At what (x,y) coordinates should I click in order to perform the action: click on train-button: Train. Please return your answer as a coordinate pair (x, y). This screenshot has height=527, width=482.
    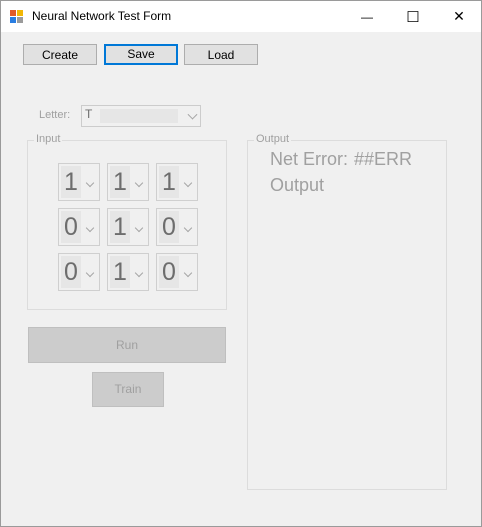
    Looking at the image, I should click on (128, 389).